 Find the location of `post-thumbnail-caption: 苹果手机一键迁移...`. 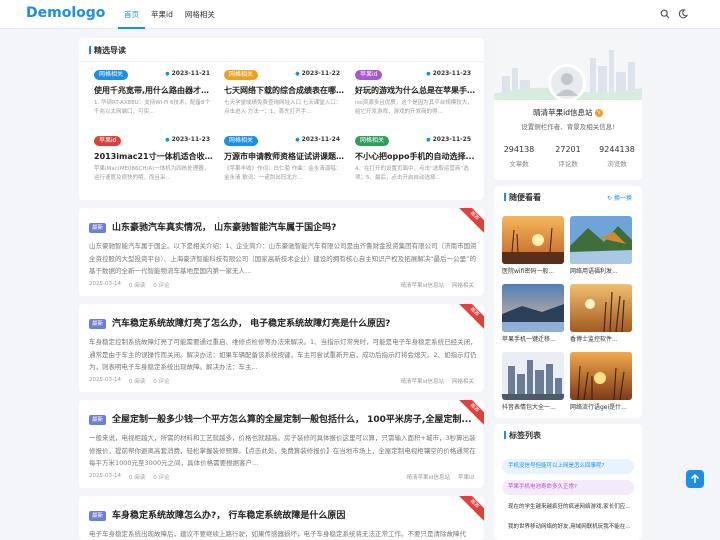

post-thumbnail-caption: 苹果手机一键迁移... is located at coordinates (533, 338).